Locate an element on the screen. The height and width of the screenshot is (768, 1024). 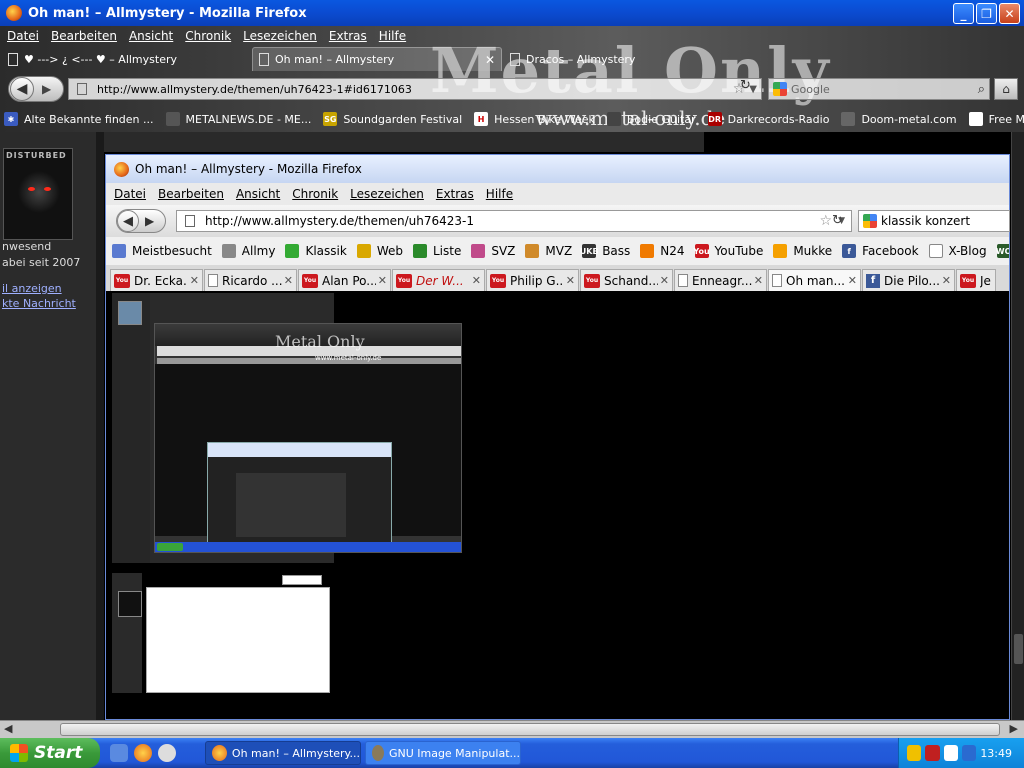
youtube-icon: You is located at coordinates (498, 280).